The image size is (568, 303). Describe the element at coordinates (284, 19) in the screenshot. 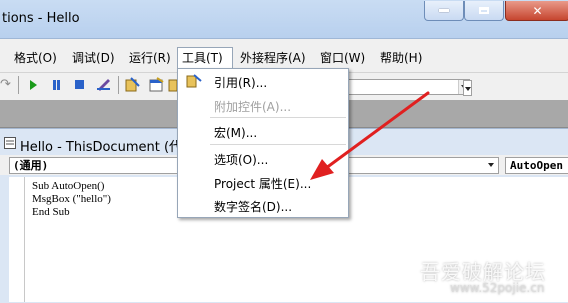

I see `title-bar: tions - Hello ✕` at that location.